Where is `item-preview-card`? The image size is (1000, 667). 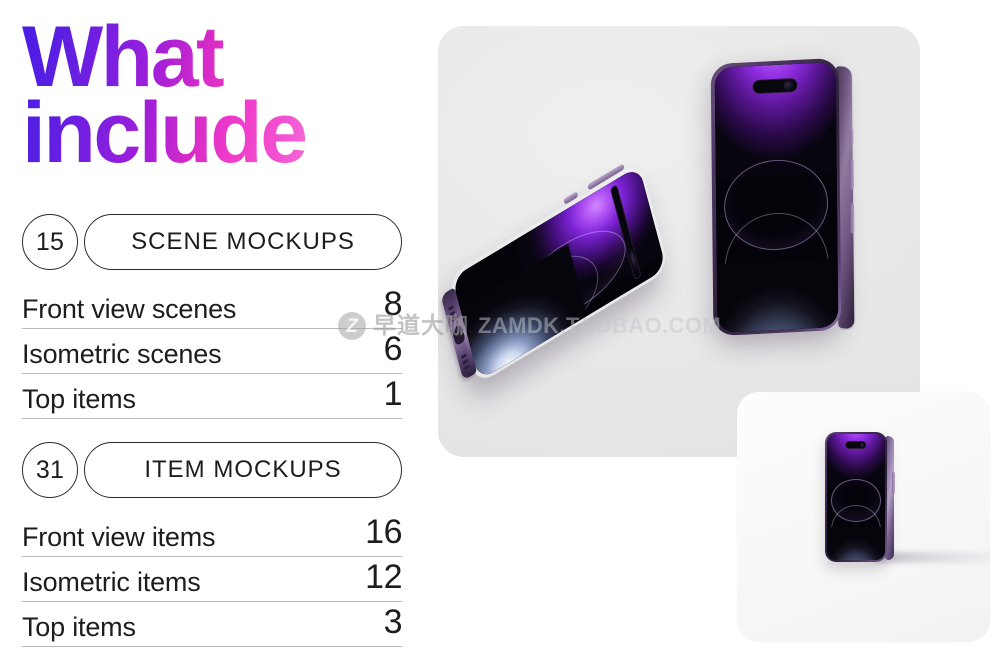
item-preview-card is located at coordinates (863, 517).